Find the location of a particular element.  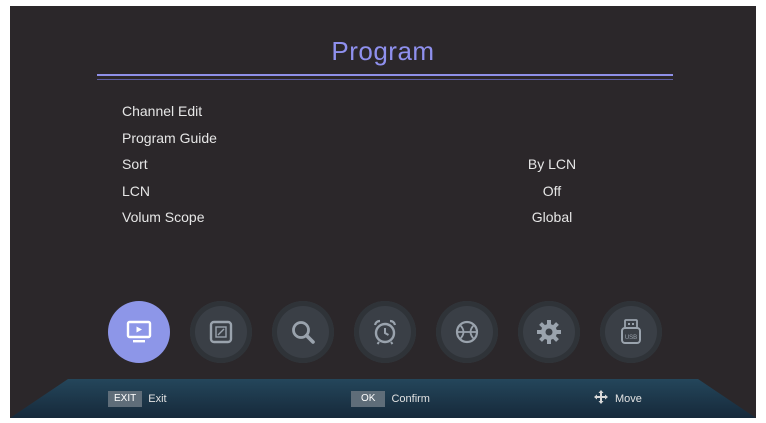

gear-icon is located at coordinates (549, 332).